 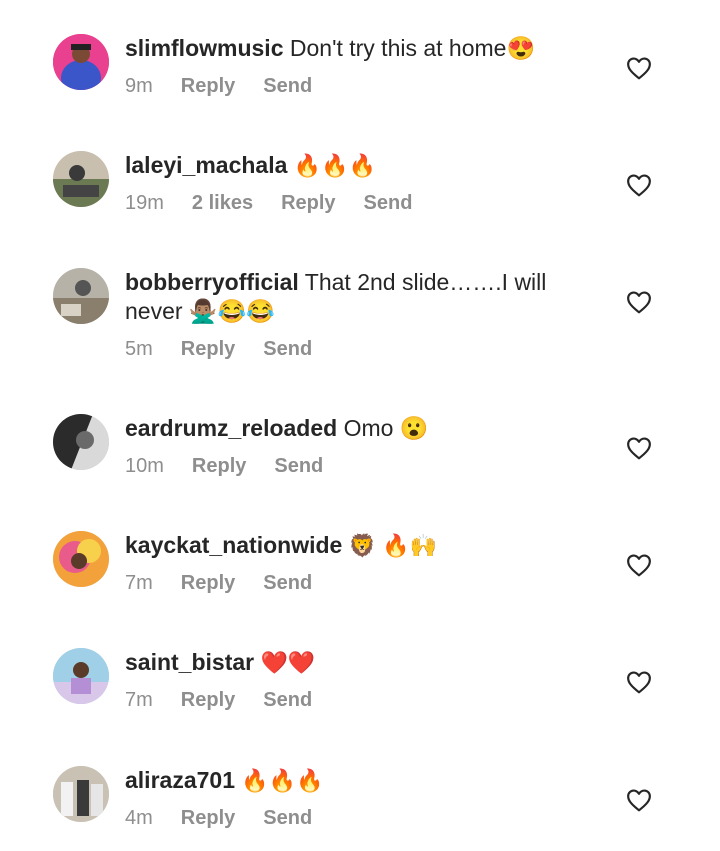 I want to click on comment-time: 9m, so click(x=139, y=86).